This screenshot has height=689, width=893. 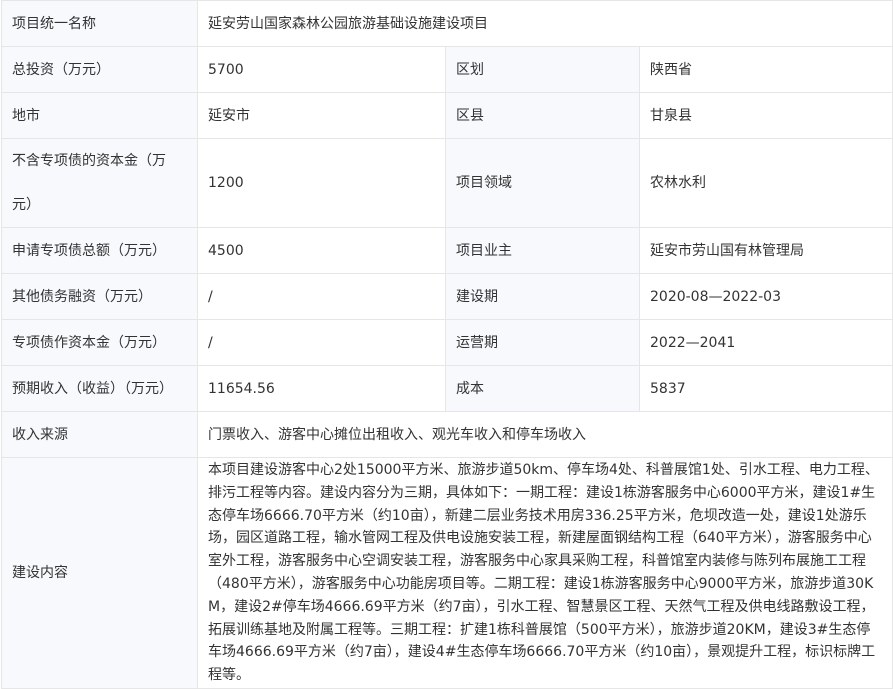 I want to click on operation-period-label: 运营期, so click(x=542, y=342).